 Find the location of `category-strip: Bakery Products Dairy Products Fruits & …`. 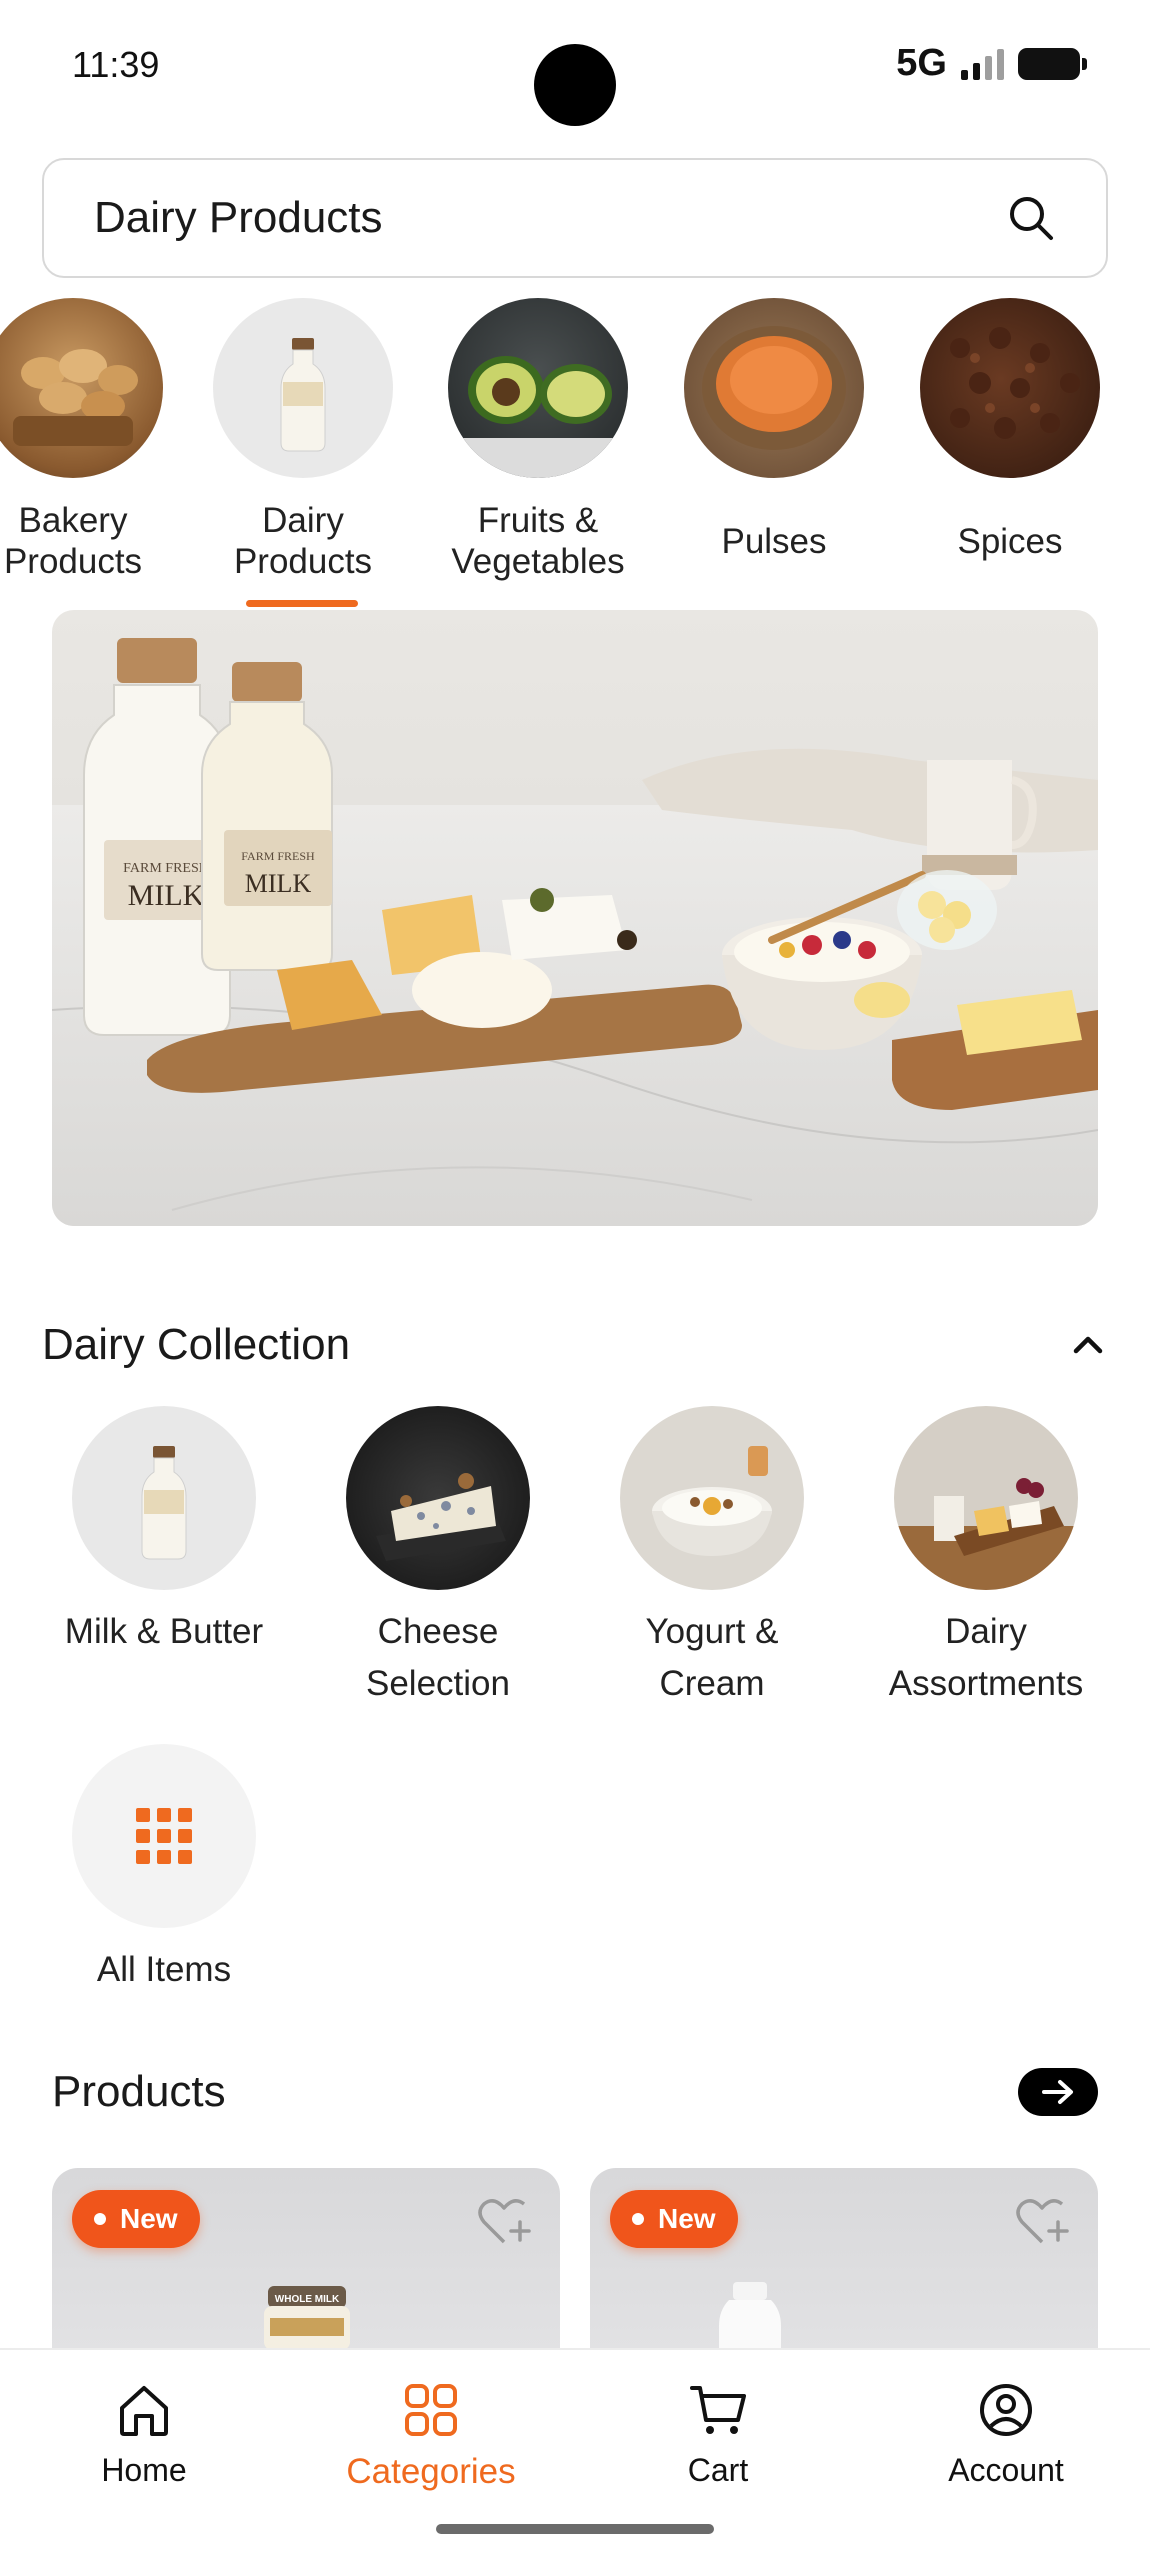

category-strip: Bakery Products Dairy Products Fruits & … is located at coordinates (575, 453).